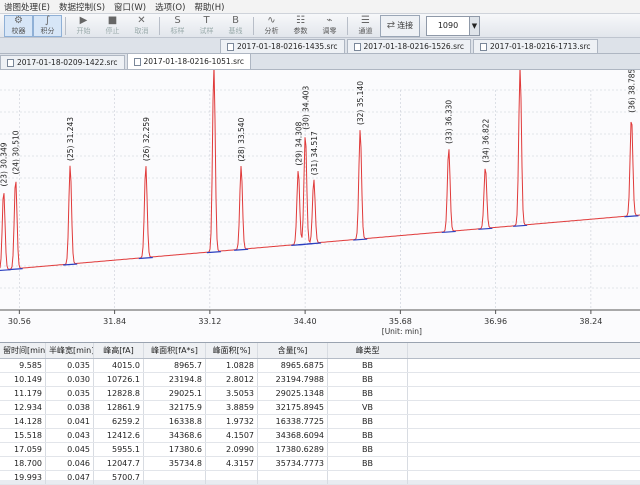 The height and width of the screenshot is (485, 640). What do you see at coordinates (235, 26) in the screenshot?
I see `toolbar-button-7: B 基线` at bounding box center [235, 26].